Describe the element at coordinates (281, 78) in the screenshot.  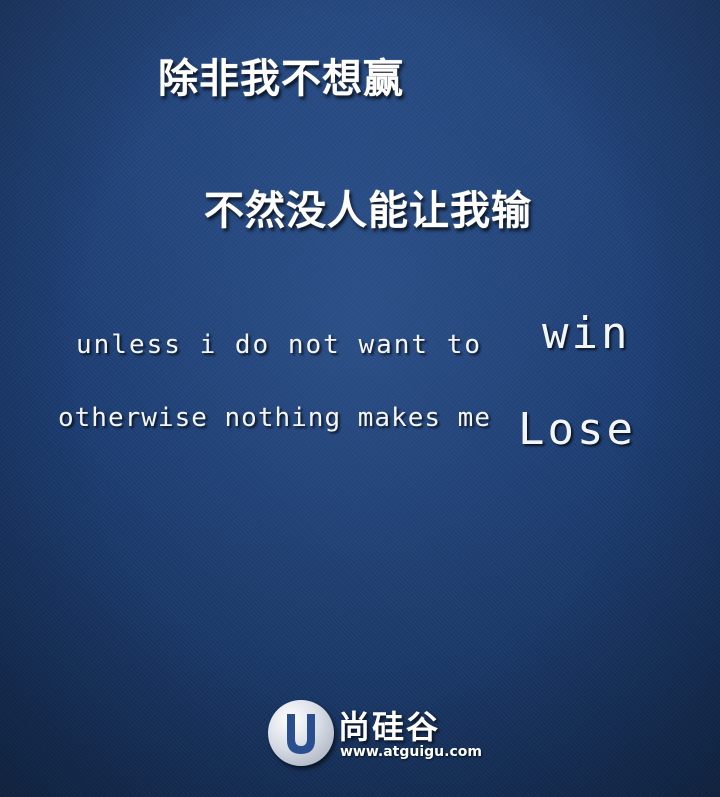
I see `headline-line-1: 除非我不想赢` at that location.